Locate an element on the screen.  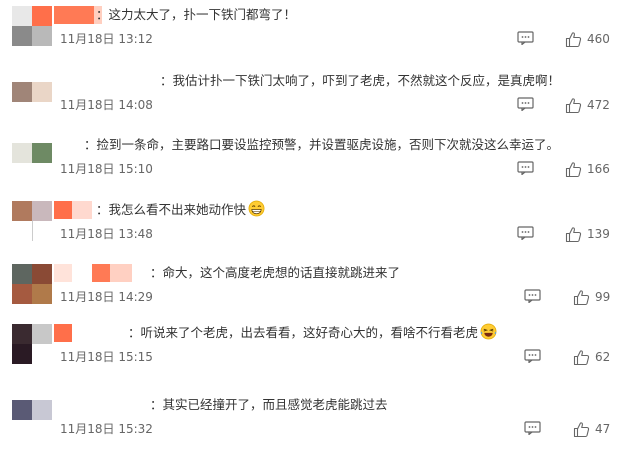
comment-time: 11月18日 15:15 is located at coordinates (106, 357).